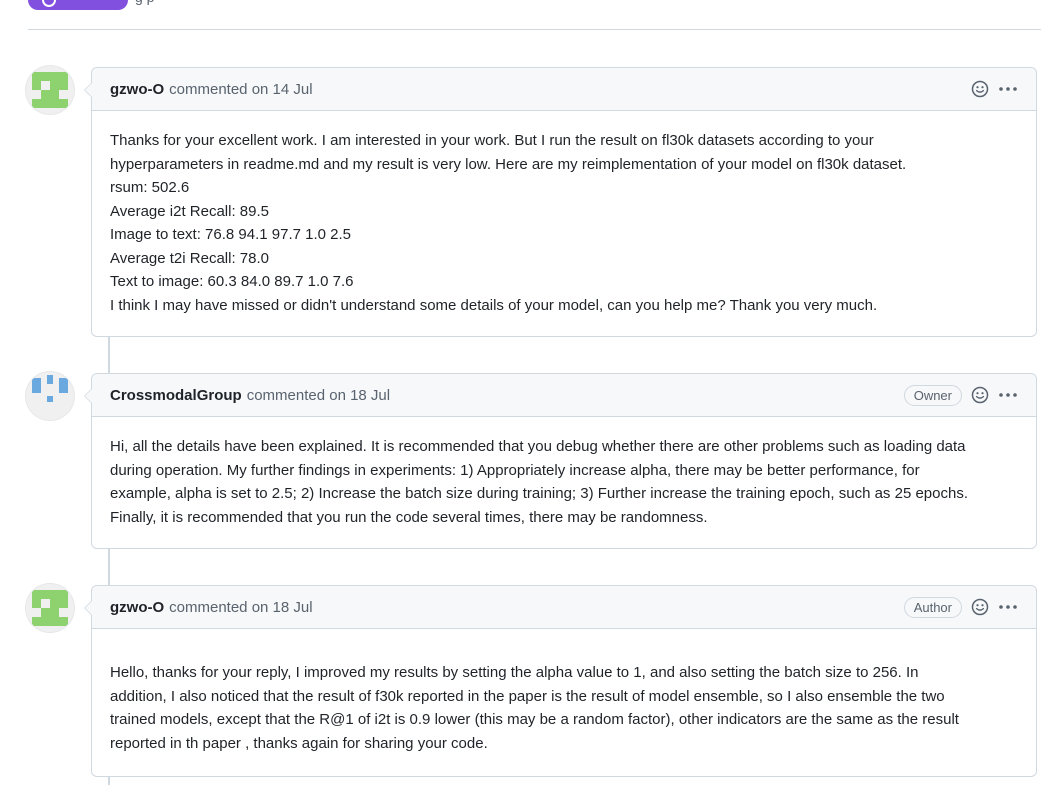 This screenshot has height=785, width=1041. I want to click on issue-state-icon, so click(49, 3).